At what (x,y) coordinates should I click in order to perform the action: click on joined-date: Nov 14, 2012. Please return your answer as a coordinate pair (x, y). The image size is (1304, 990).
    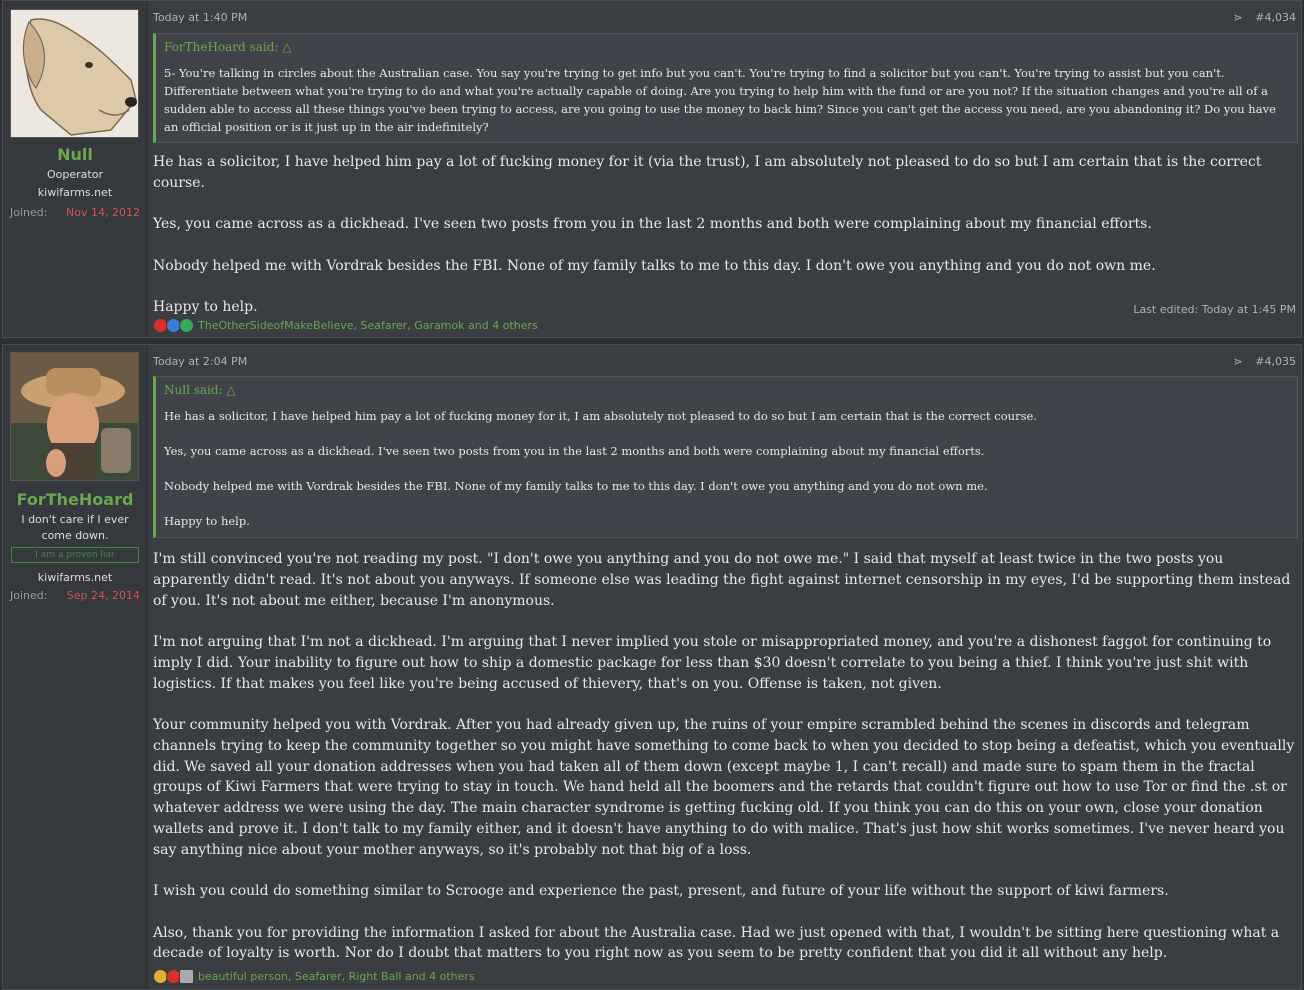
    Looking at the image, I should click on (103, 212).